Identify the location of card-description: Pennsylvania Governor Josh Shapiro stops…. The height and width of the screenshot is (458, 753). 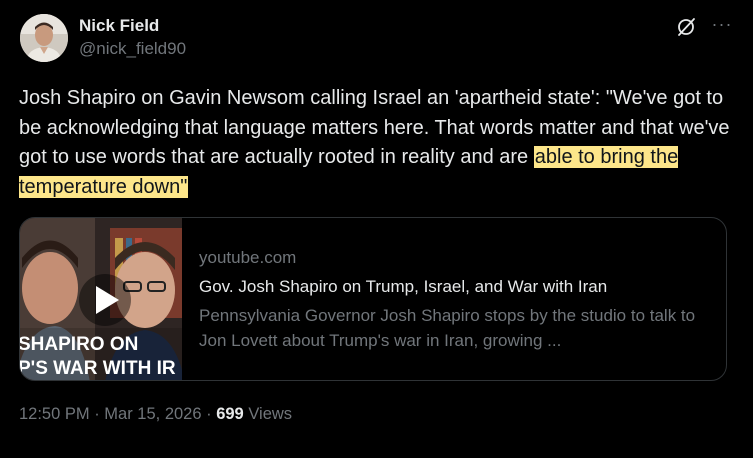
(447, 328).